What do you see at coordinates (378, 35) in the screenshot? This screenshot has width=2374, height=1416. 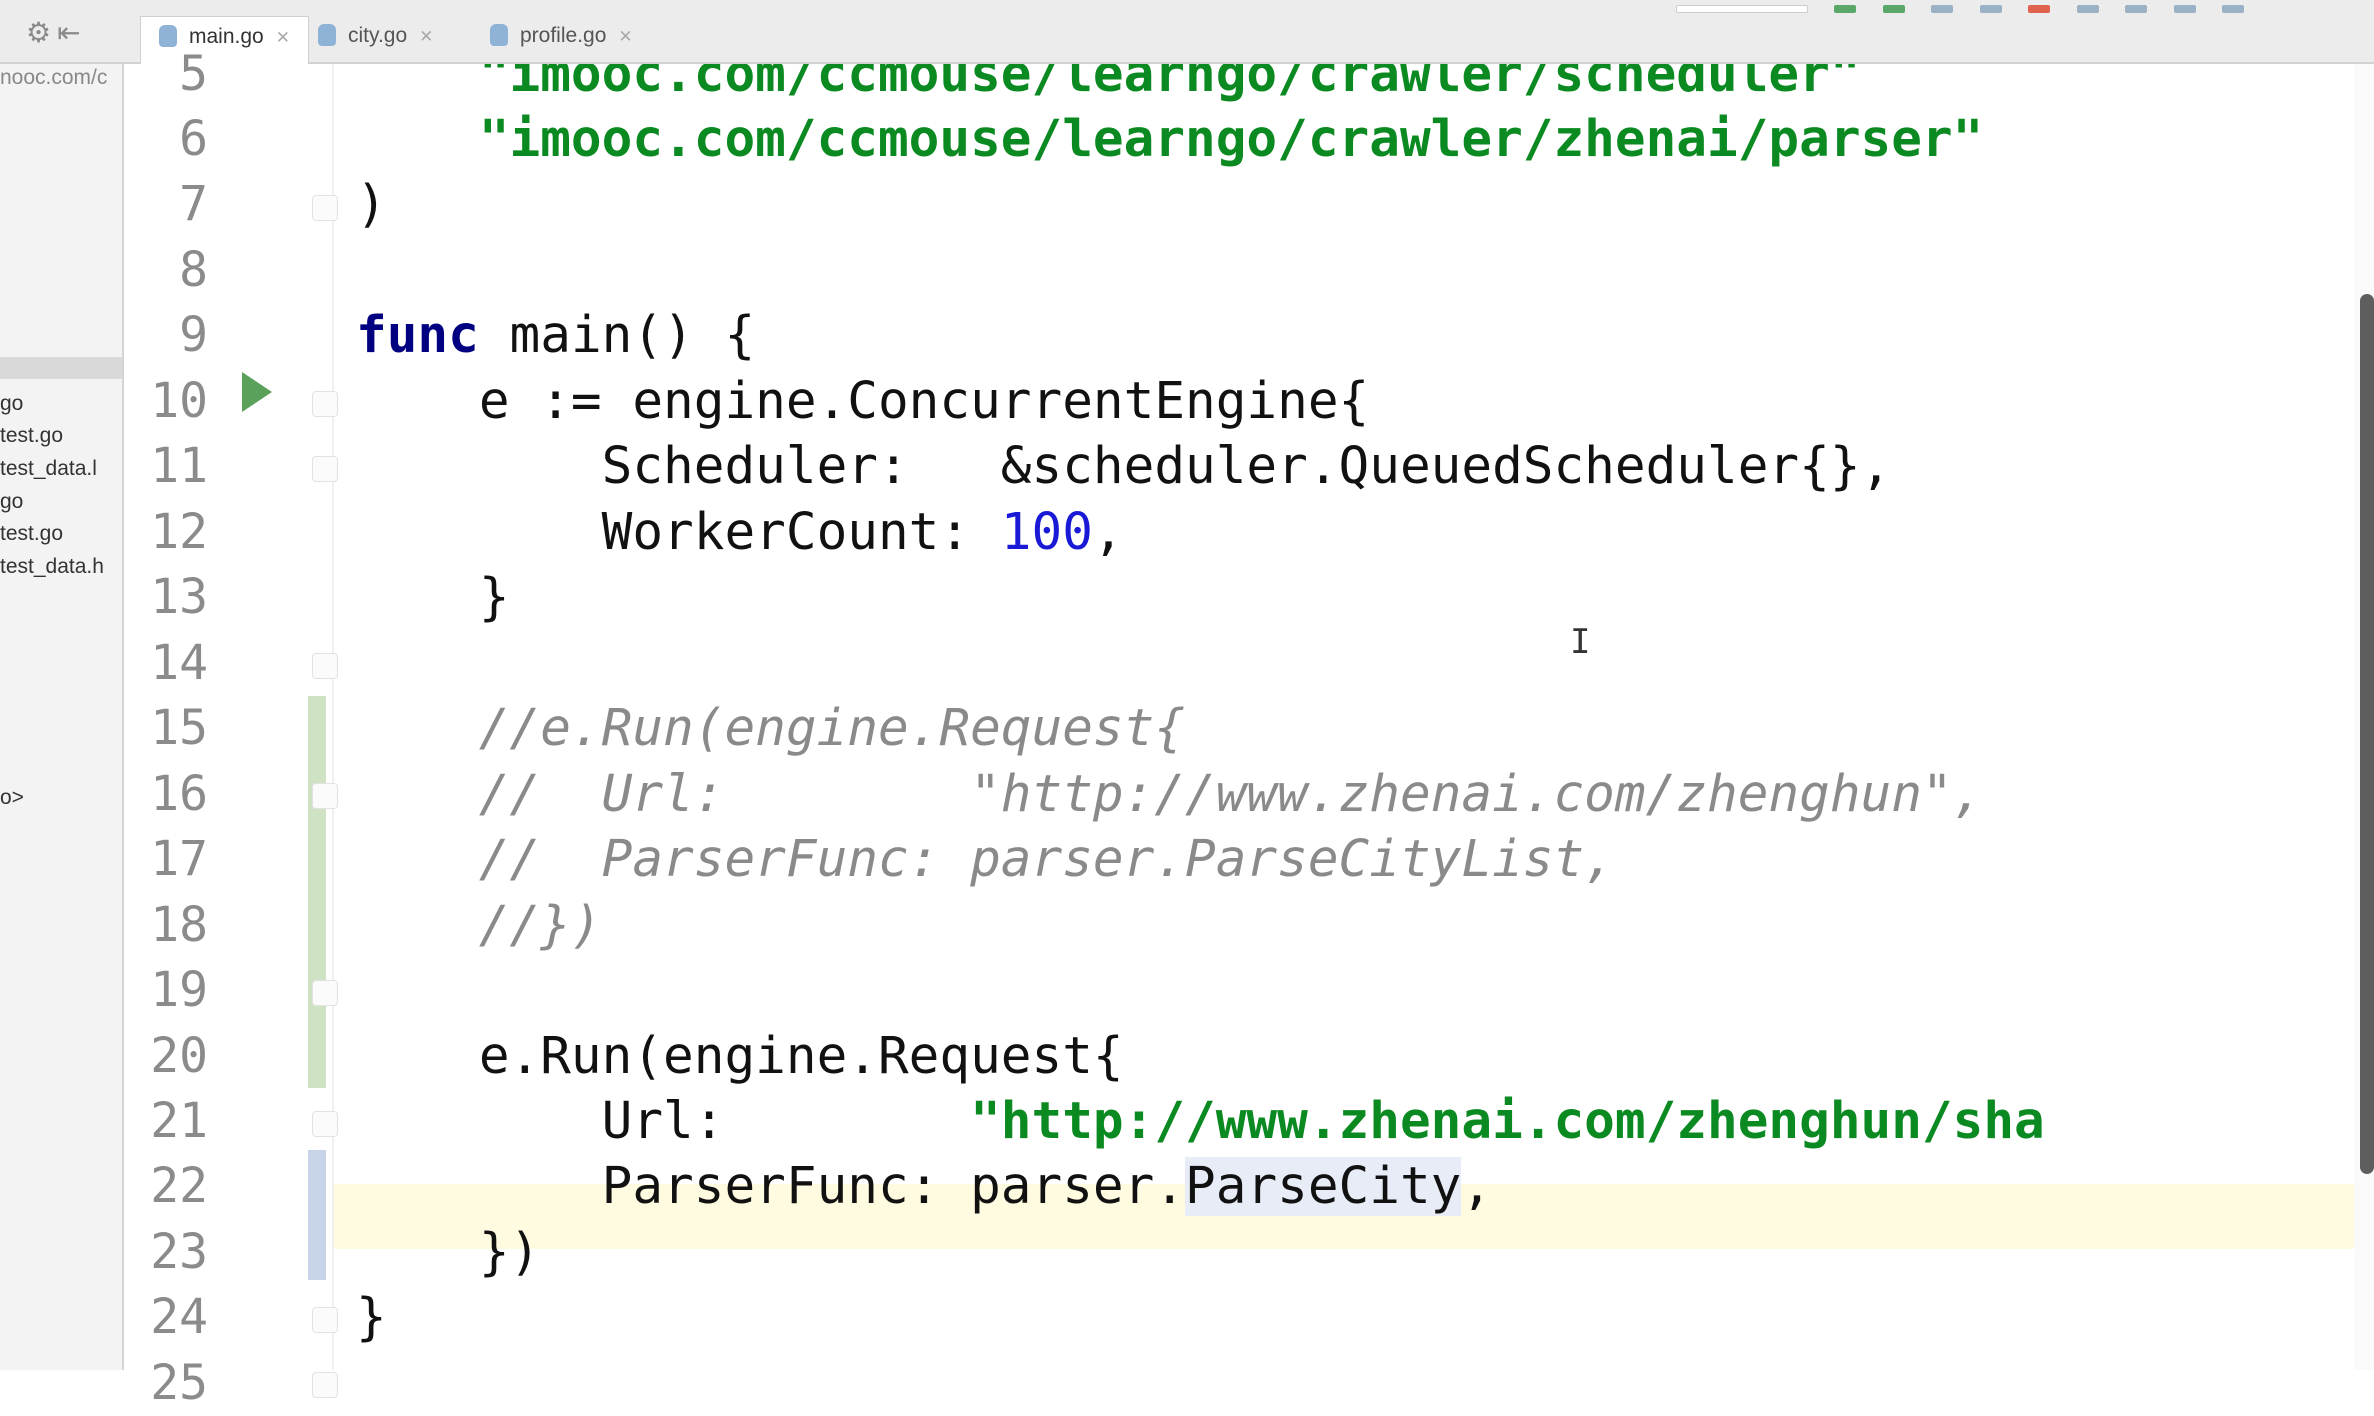 I see `tab-label: city.go` at bounding box center [378, 35].